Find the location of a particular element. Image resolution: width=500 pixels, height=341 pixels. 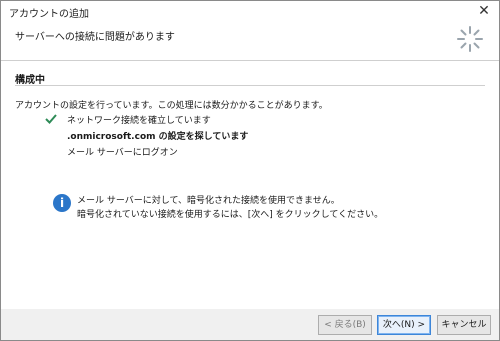

section-title: 構成中 is located at coordinates (30, 80).